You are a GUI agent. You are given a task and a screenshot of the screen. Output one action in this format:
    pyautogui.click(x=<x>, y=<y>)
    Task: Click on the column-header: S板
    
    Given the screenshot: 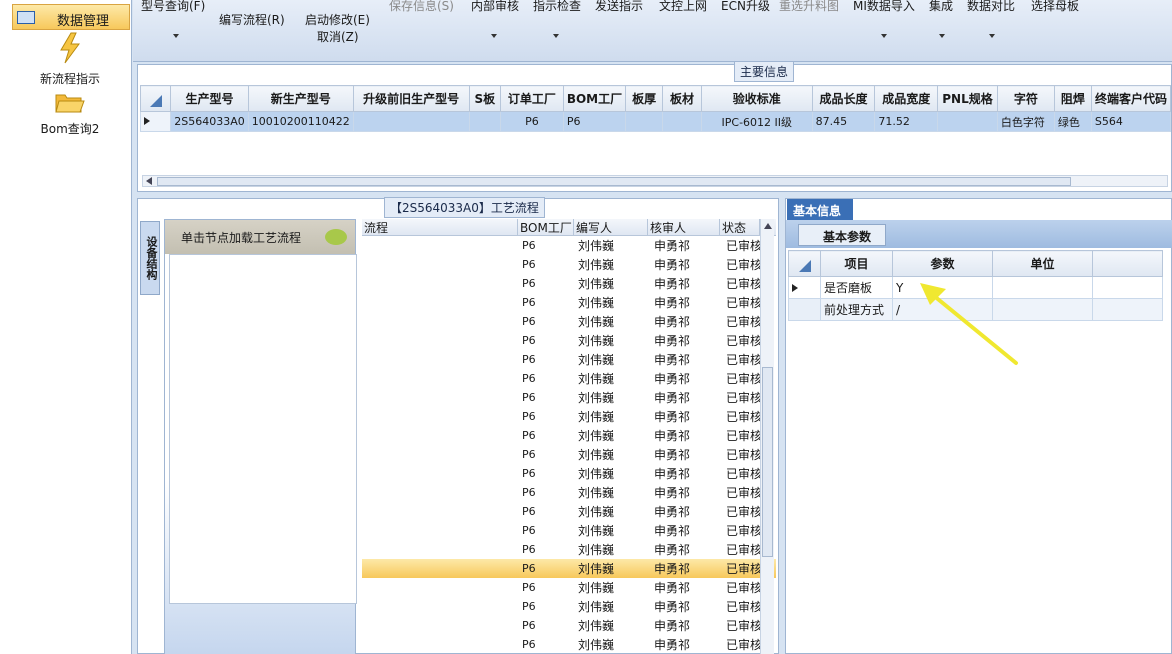 What is the action you would take?
    pyautogui.click(x=485, y=98)
    